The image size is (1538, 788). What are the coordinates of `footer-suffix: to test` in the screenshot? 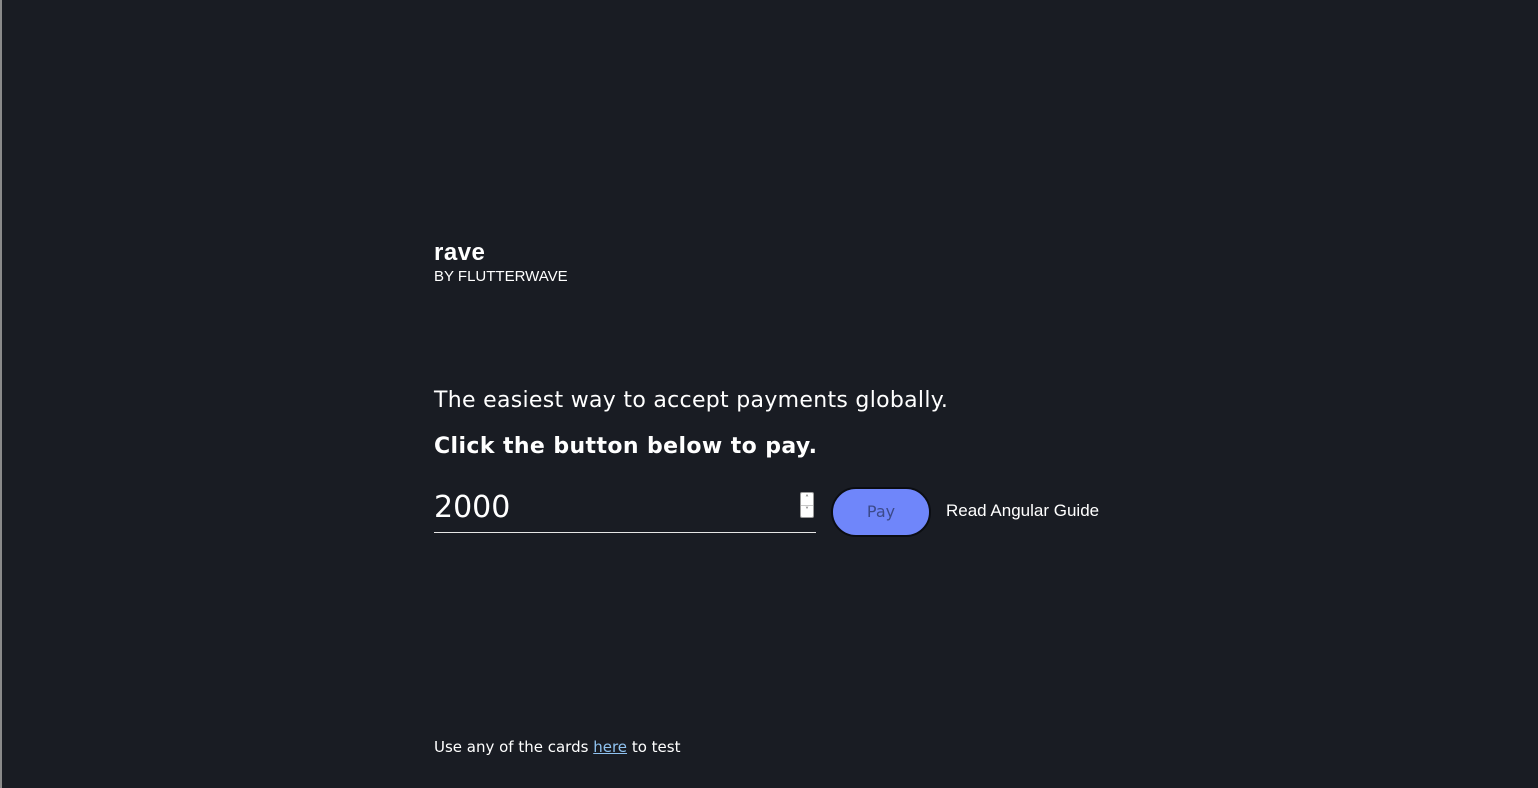 It's located at (656, 747).